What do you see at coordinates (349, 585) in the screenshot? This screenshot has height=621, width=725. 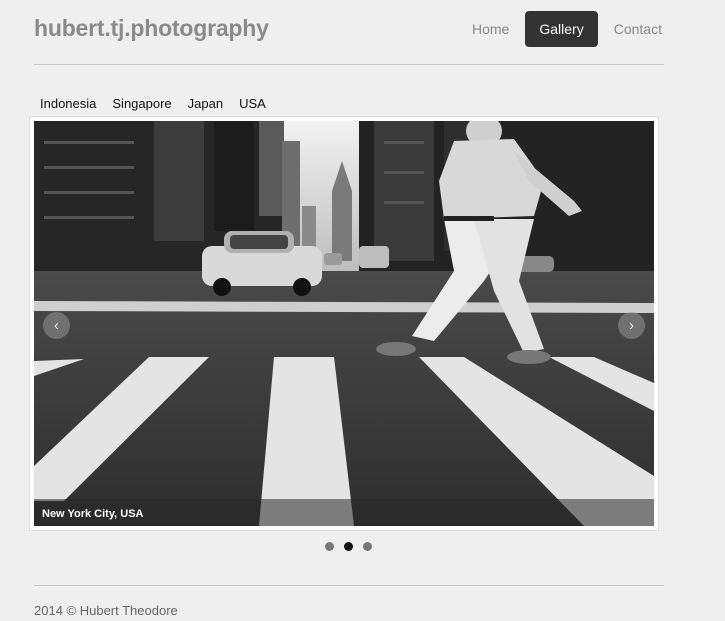 I see `footer-divider` at bounding box center [349, 585].